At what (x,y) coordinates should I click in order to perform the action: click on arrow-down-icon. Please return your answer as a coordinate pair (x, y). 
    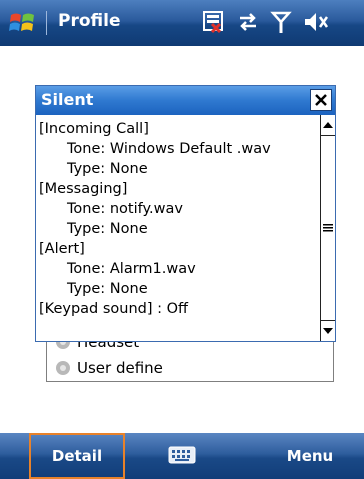
    Looking at the image, I should click on (328, 331).